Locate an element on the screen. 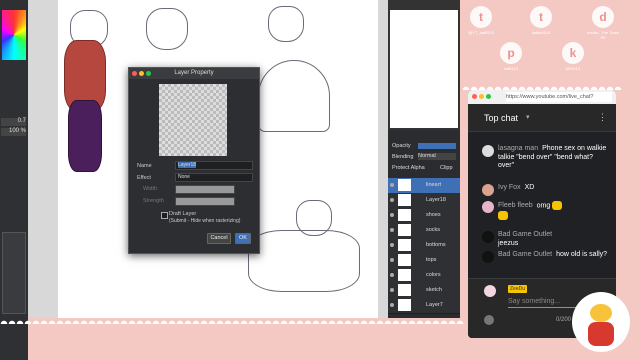 The image size is (640, 360). color-wheel is located at coordinates (14, 35).